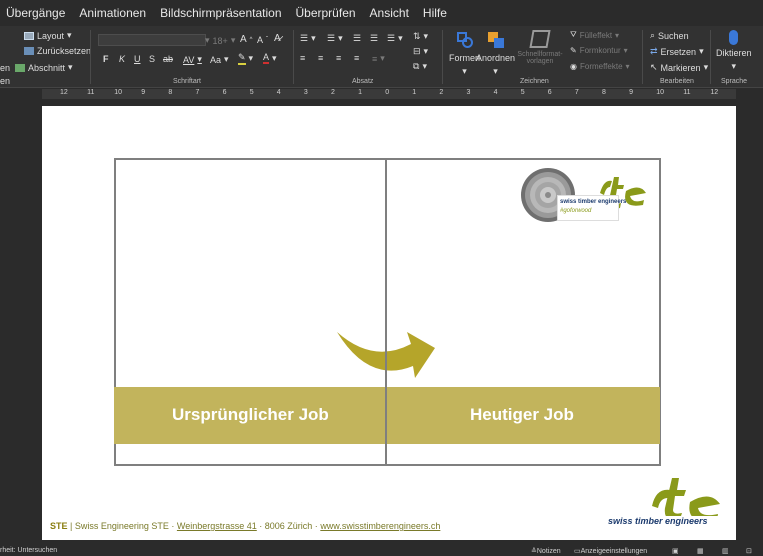  Describe the element at coordinates (152, 40) in the screenshot. I see `font-name-combo` at that location.